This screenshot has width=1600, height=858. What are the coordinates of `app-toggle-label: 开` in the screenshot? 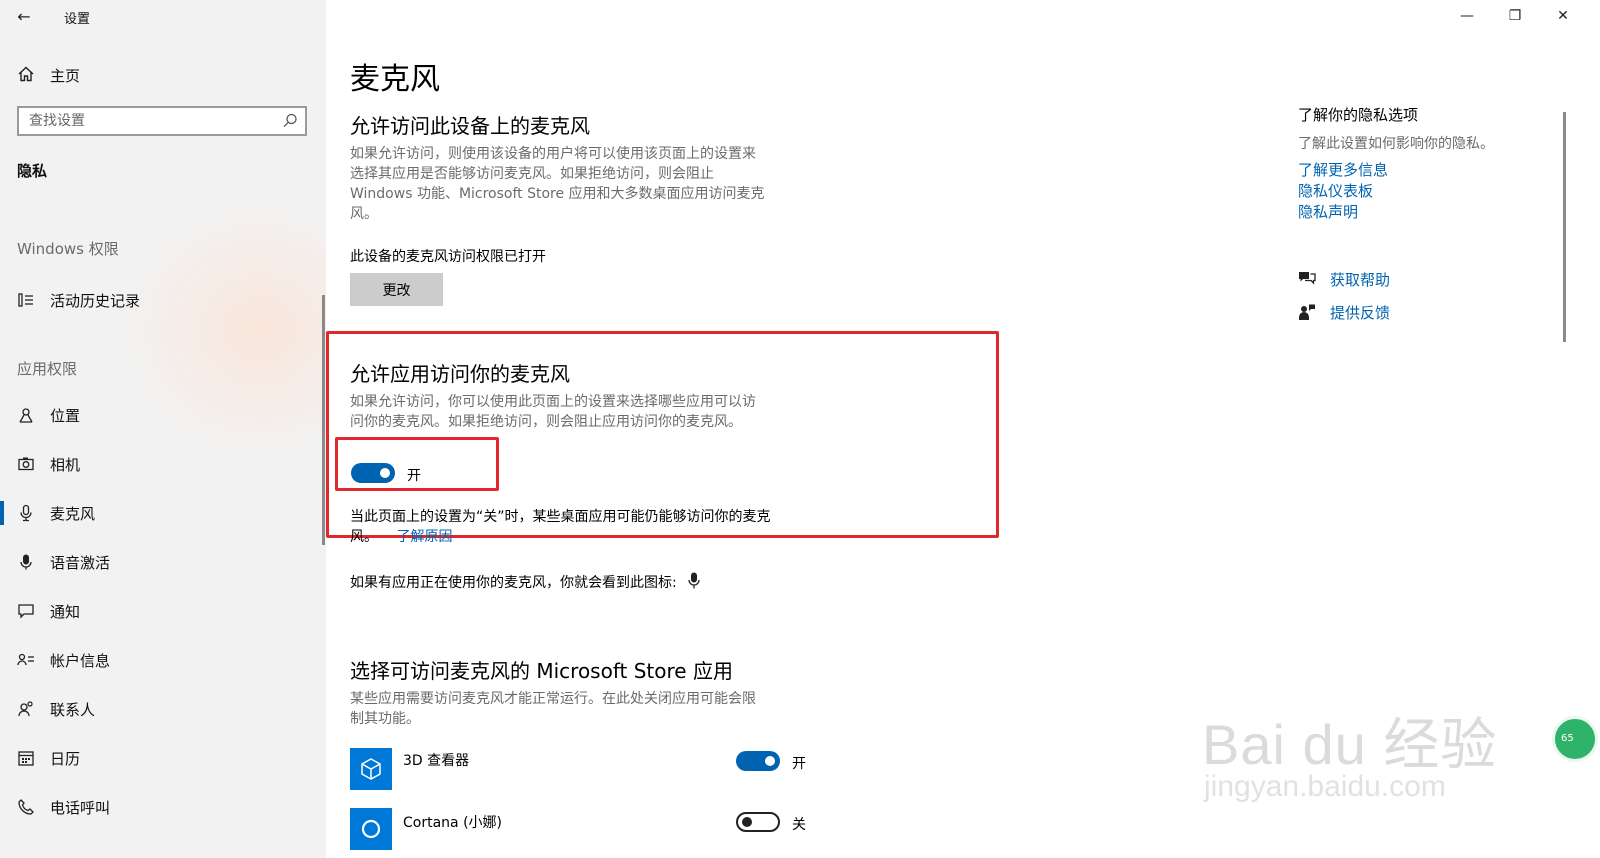 It's located at (799, 764).